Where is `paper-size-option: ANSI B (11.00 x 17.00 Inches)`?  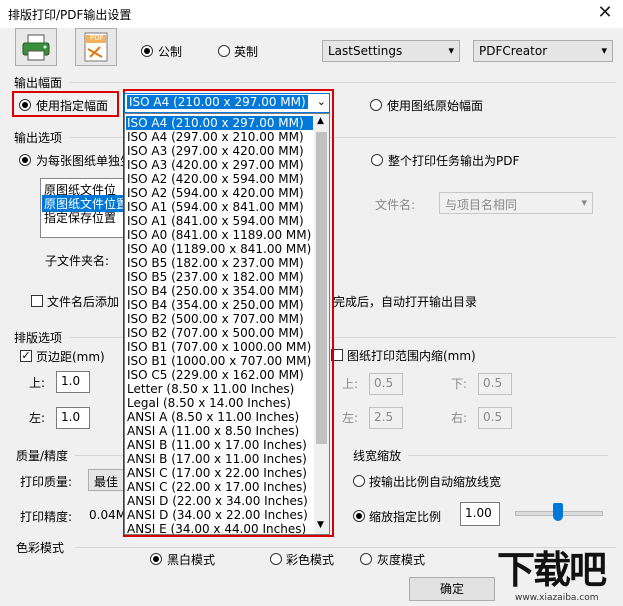
paper-size-option: ANSI B (11.00 x 17.00 Inches) is located at coordinates (219, 445).